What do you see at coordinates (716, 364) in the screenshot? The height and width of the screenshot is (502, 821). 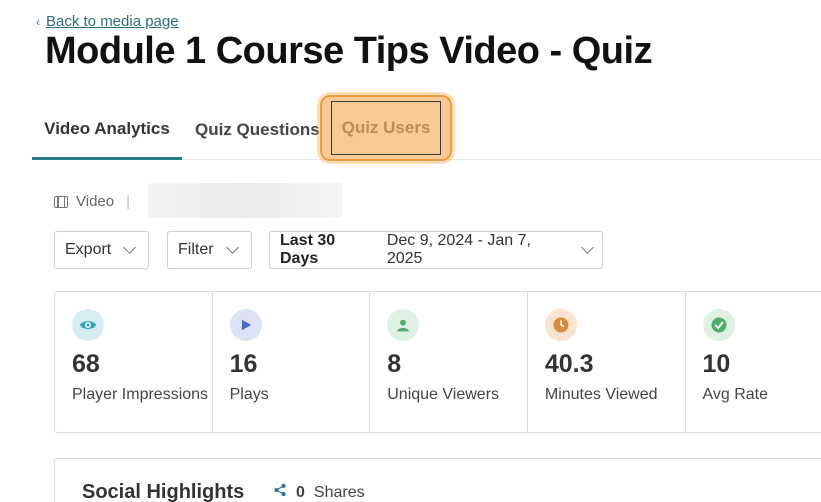 I see `stat-value: 10` at bounding box center [716, 364].